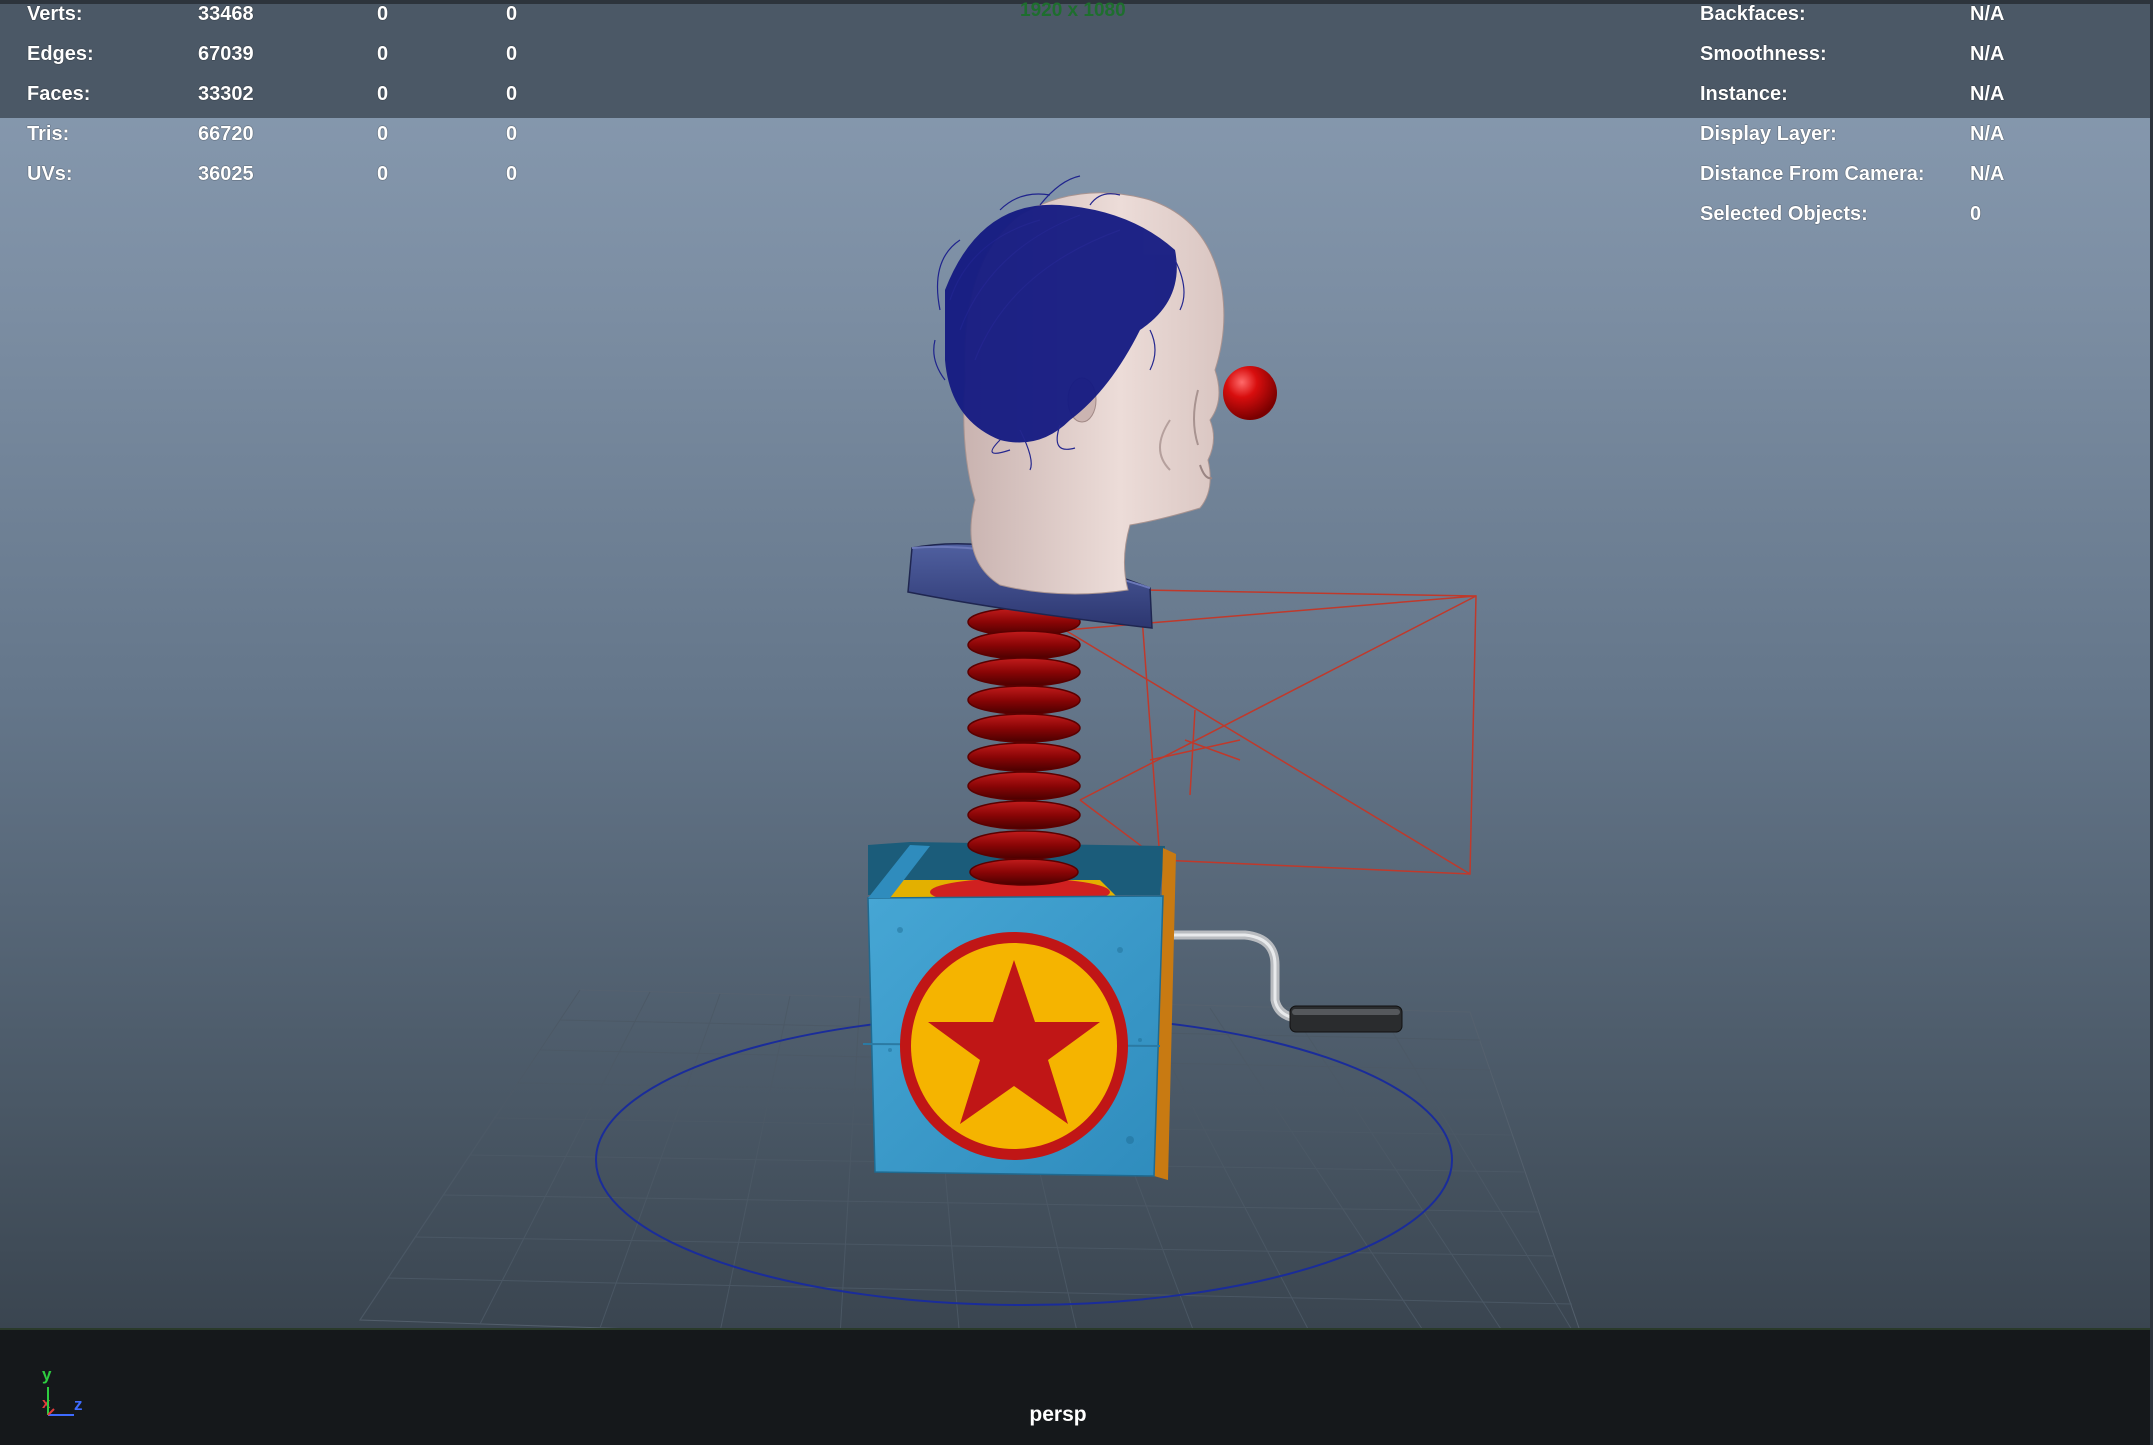  I want to click on view-axis-gizmo: y x z, so click(66, 1395).